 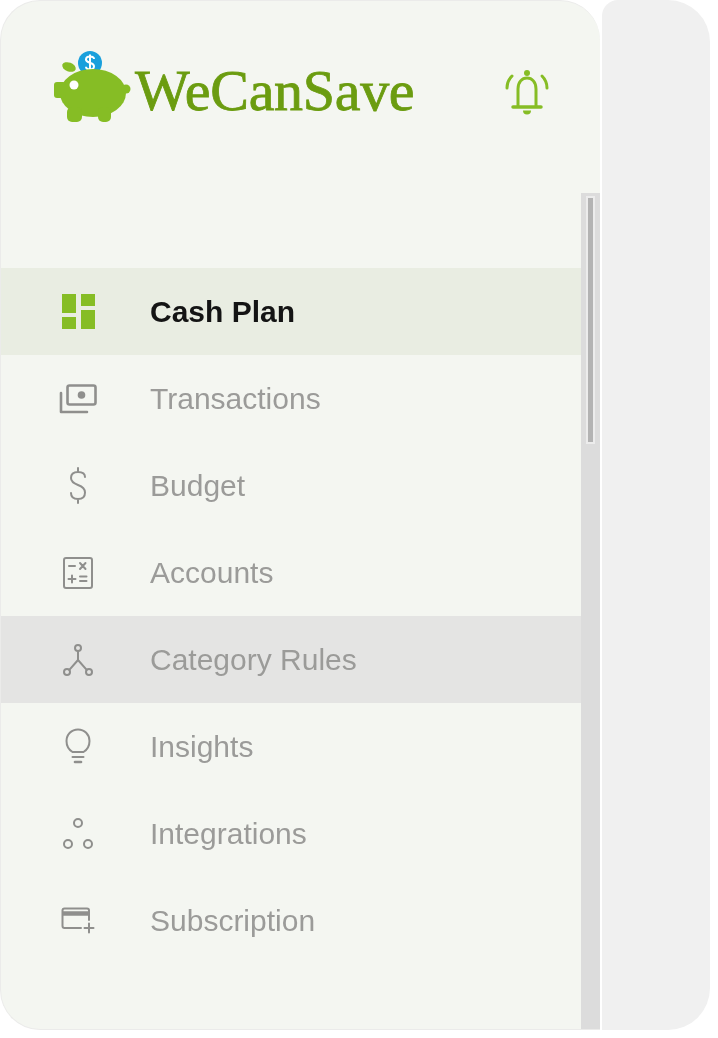 I want to click on logo-text: WeCanSave, so click(x=275, y=91).